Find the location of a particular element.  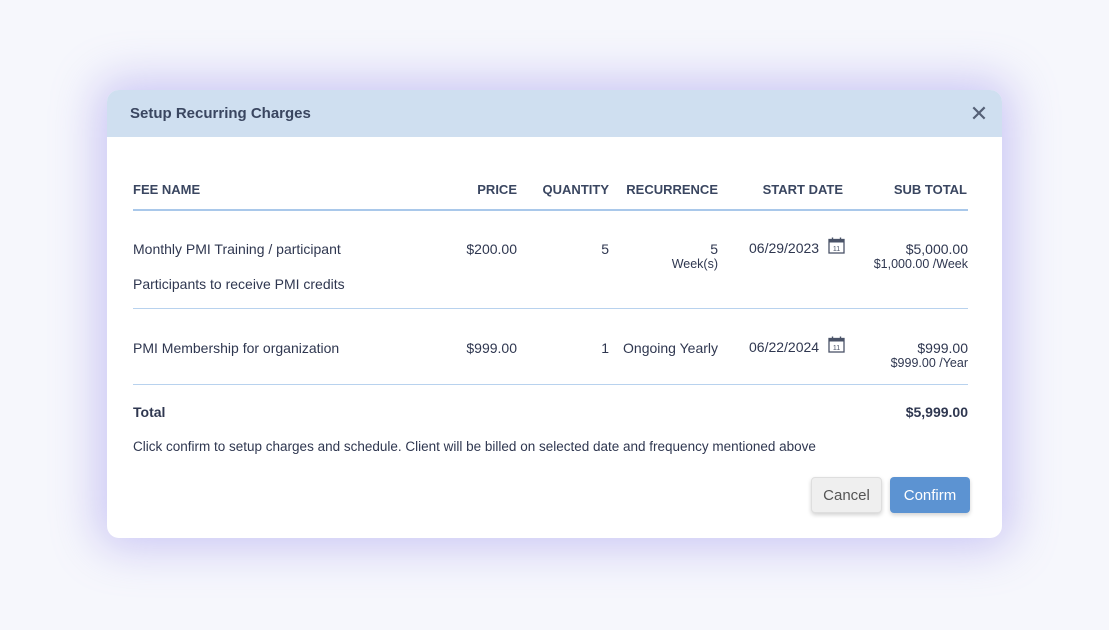

cancel-button: Cancel is located at coordinates (846, 495).